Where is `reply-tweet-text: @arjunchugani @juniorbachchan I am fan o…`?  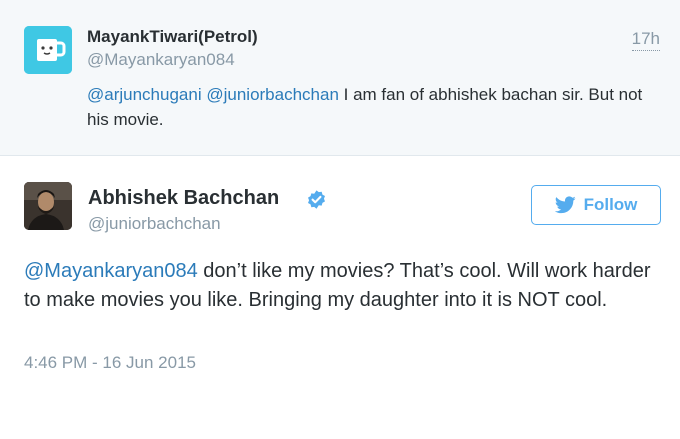 reply-tweet-text: @arjunchugani @juniorbachchan I am fan o… is located at coordinates (374, 107).